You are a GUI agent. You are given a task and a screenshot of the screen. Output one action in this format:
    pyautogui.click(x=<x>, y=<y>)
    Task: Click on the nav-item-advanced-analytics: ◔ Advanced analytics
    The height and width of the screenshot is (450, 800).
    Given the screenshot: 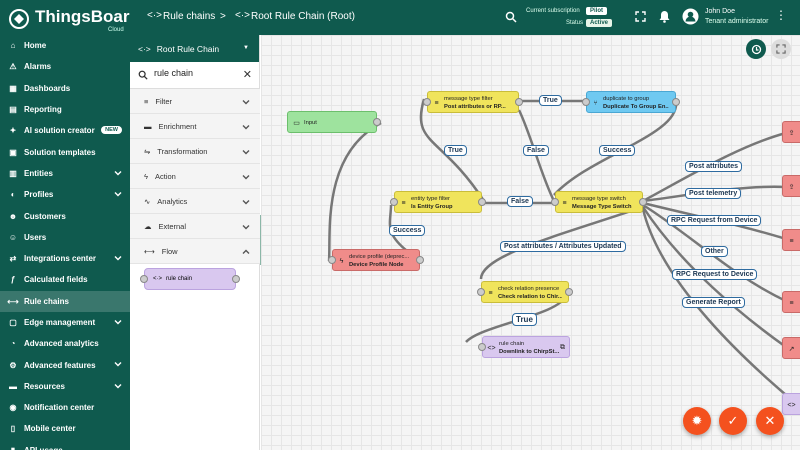 What is the action you would take?
    pyautogui.click(x=65, y=343)
    